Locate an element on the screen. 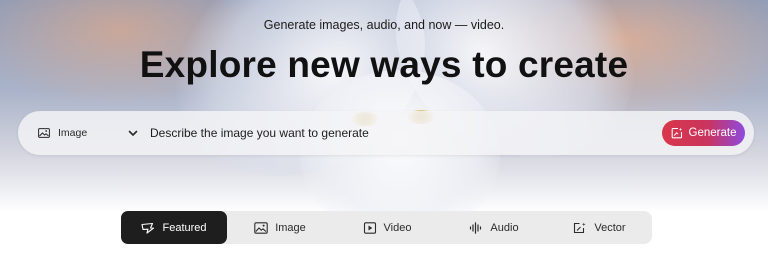 This screenshot has width=768, height=260. tab-vector: Vector is located at coordinates (599, 227).